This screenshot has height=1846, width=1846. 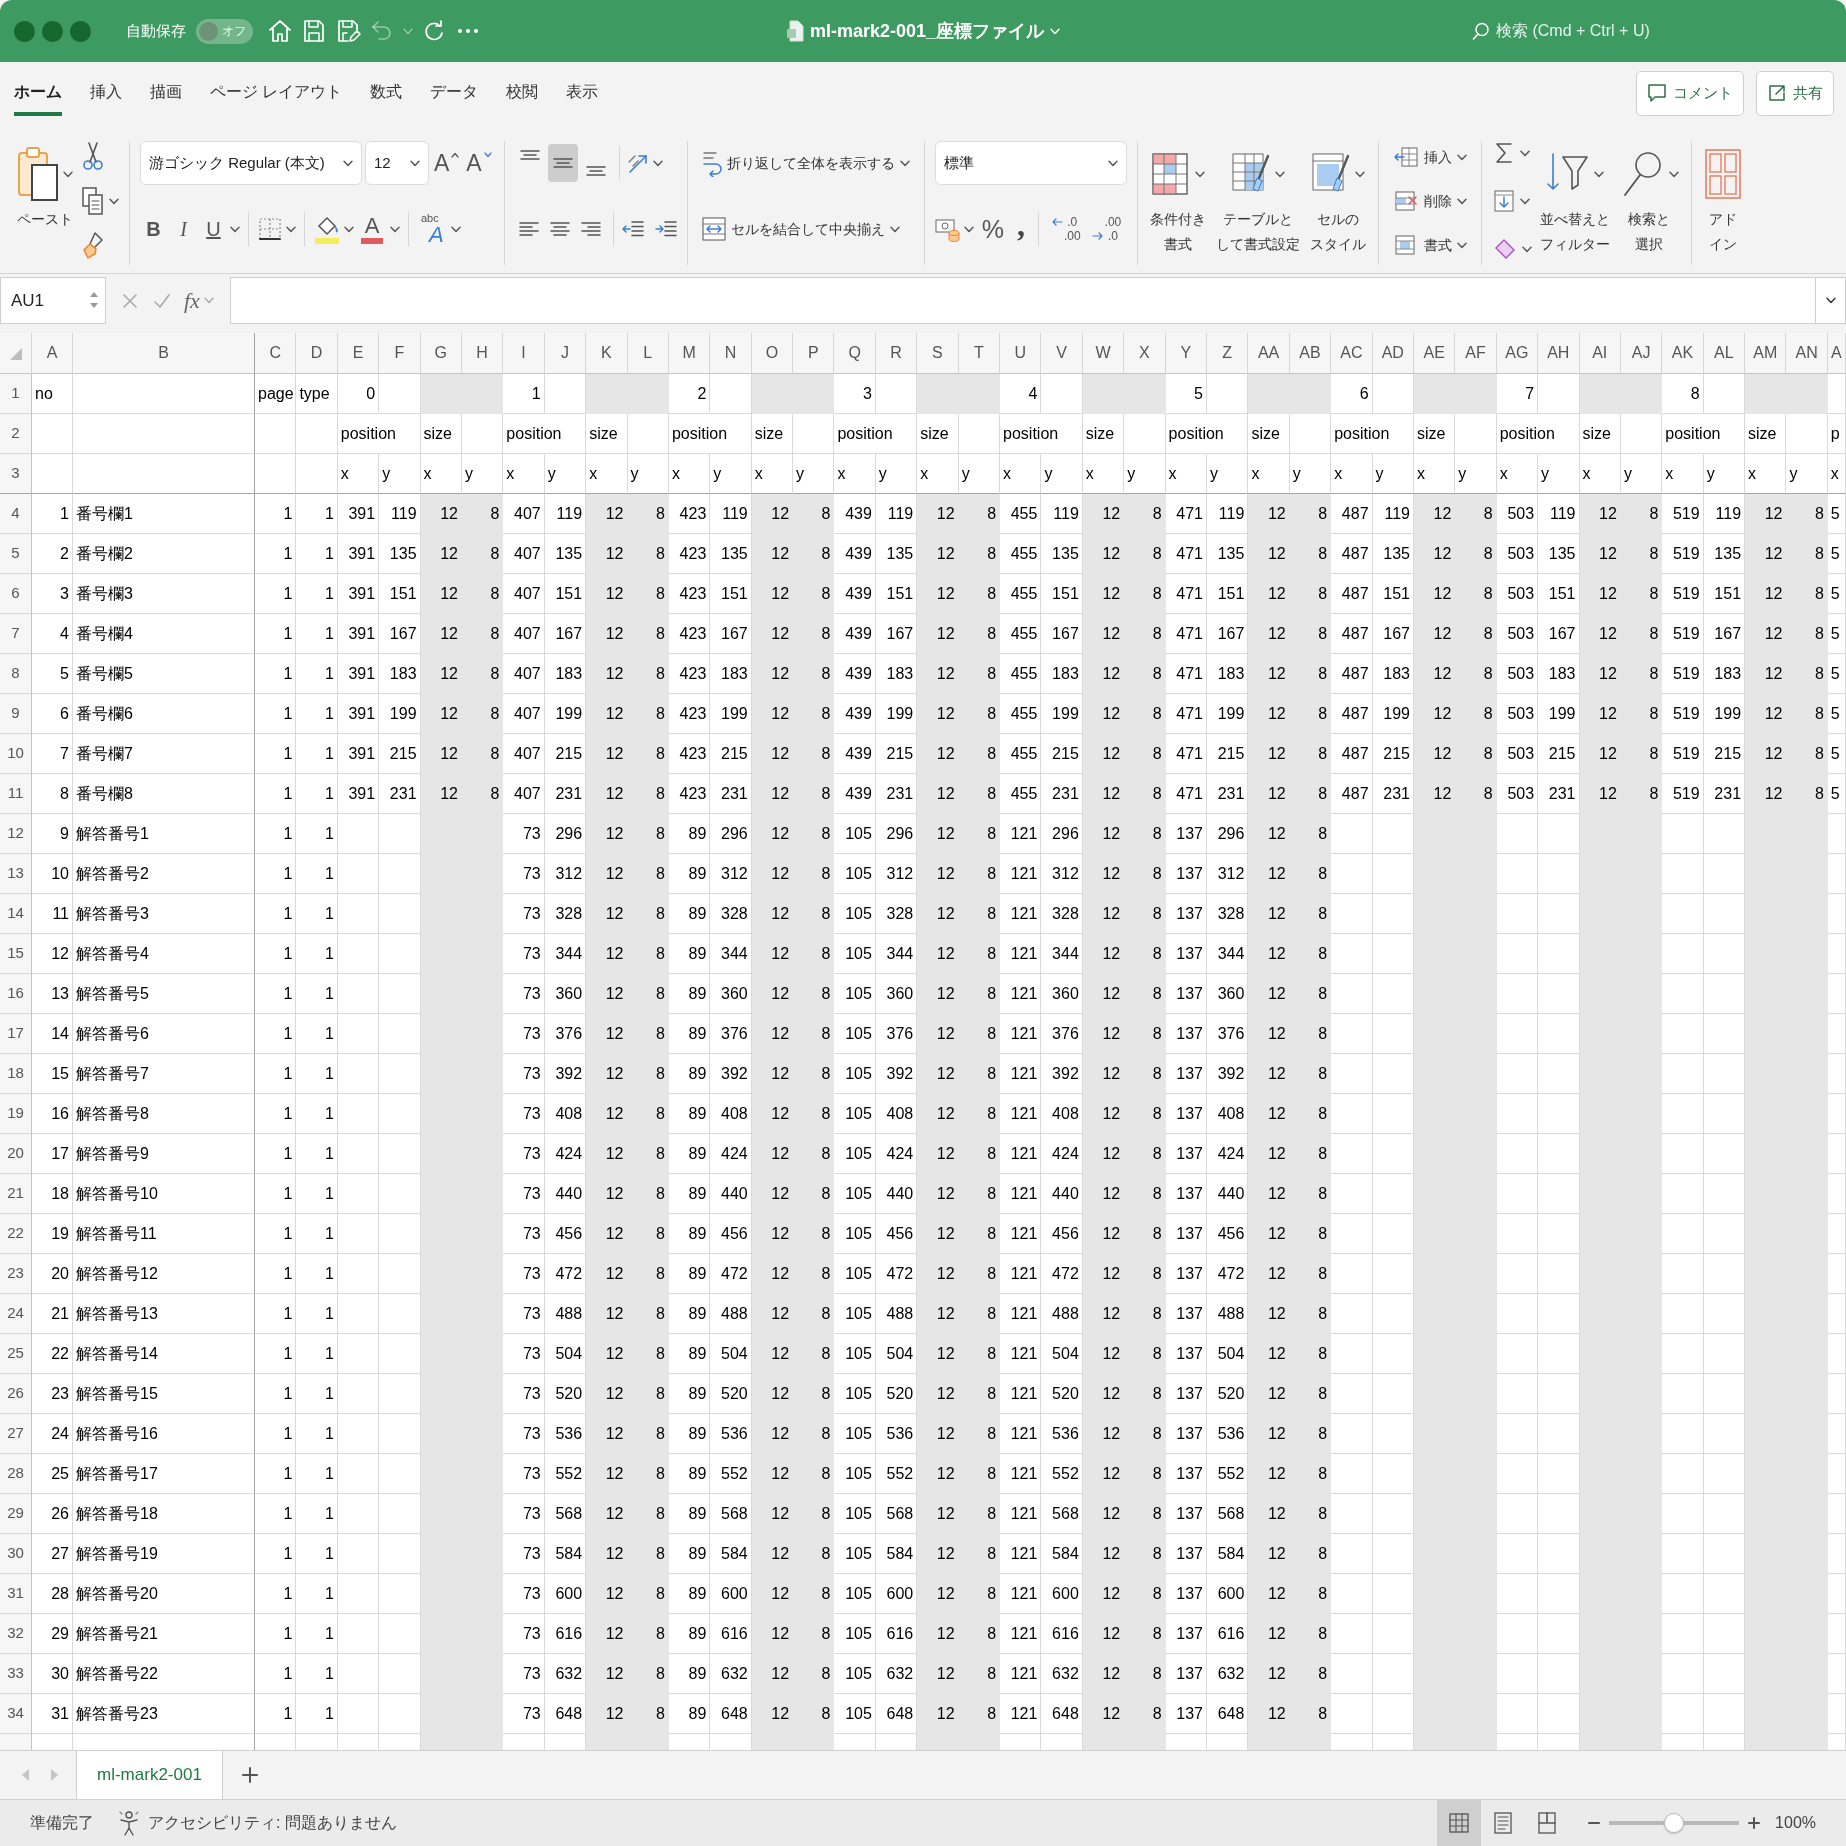 What do you see at coordinates (1393, 353) in the screenshot?
I see `column-header: AD` at bounding box center [1393, 353].